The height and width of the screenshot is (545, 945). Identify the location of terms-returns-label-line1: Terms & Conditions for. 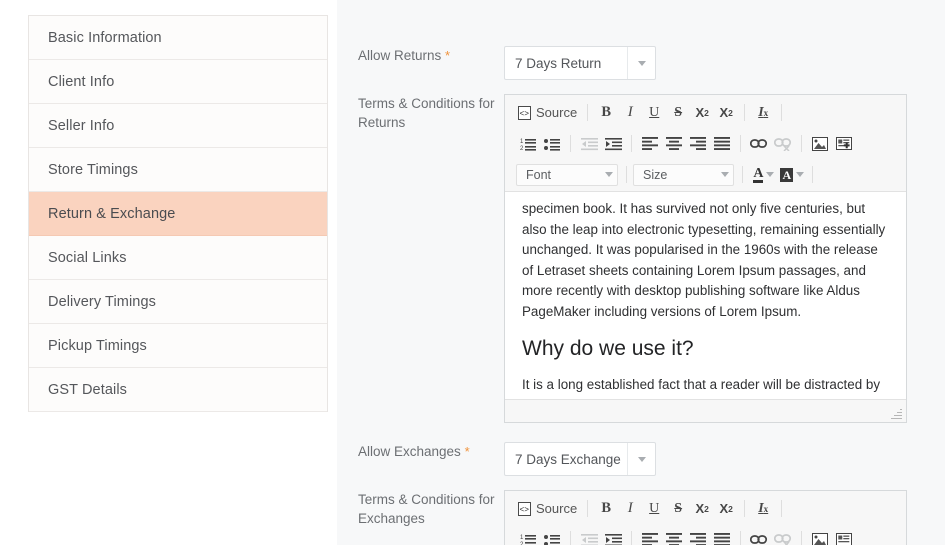
(426, 103).